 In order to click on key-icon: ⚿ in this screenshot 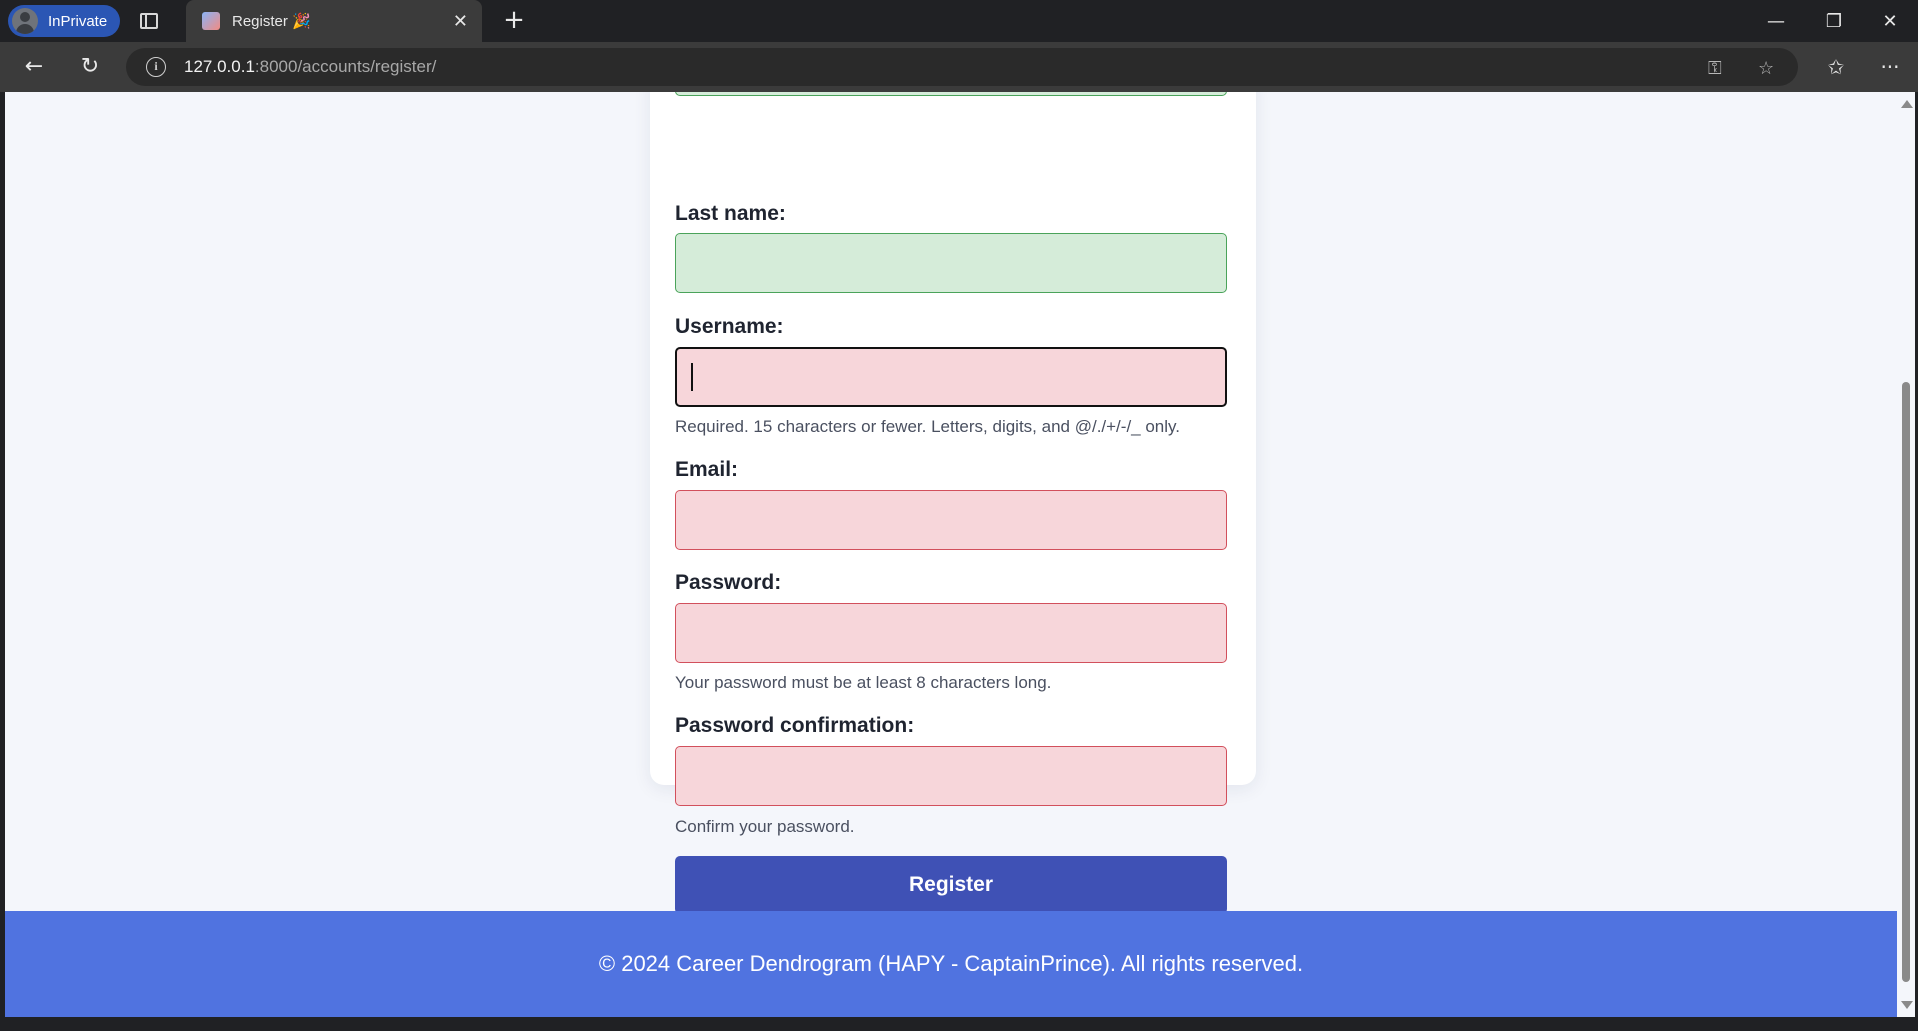, I will do `click(1715, 68)`.